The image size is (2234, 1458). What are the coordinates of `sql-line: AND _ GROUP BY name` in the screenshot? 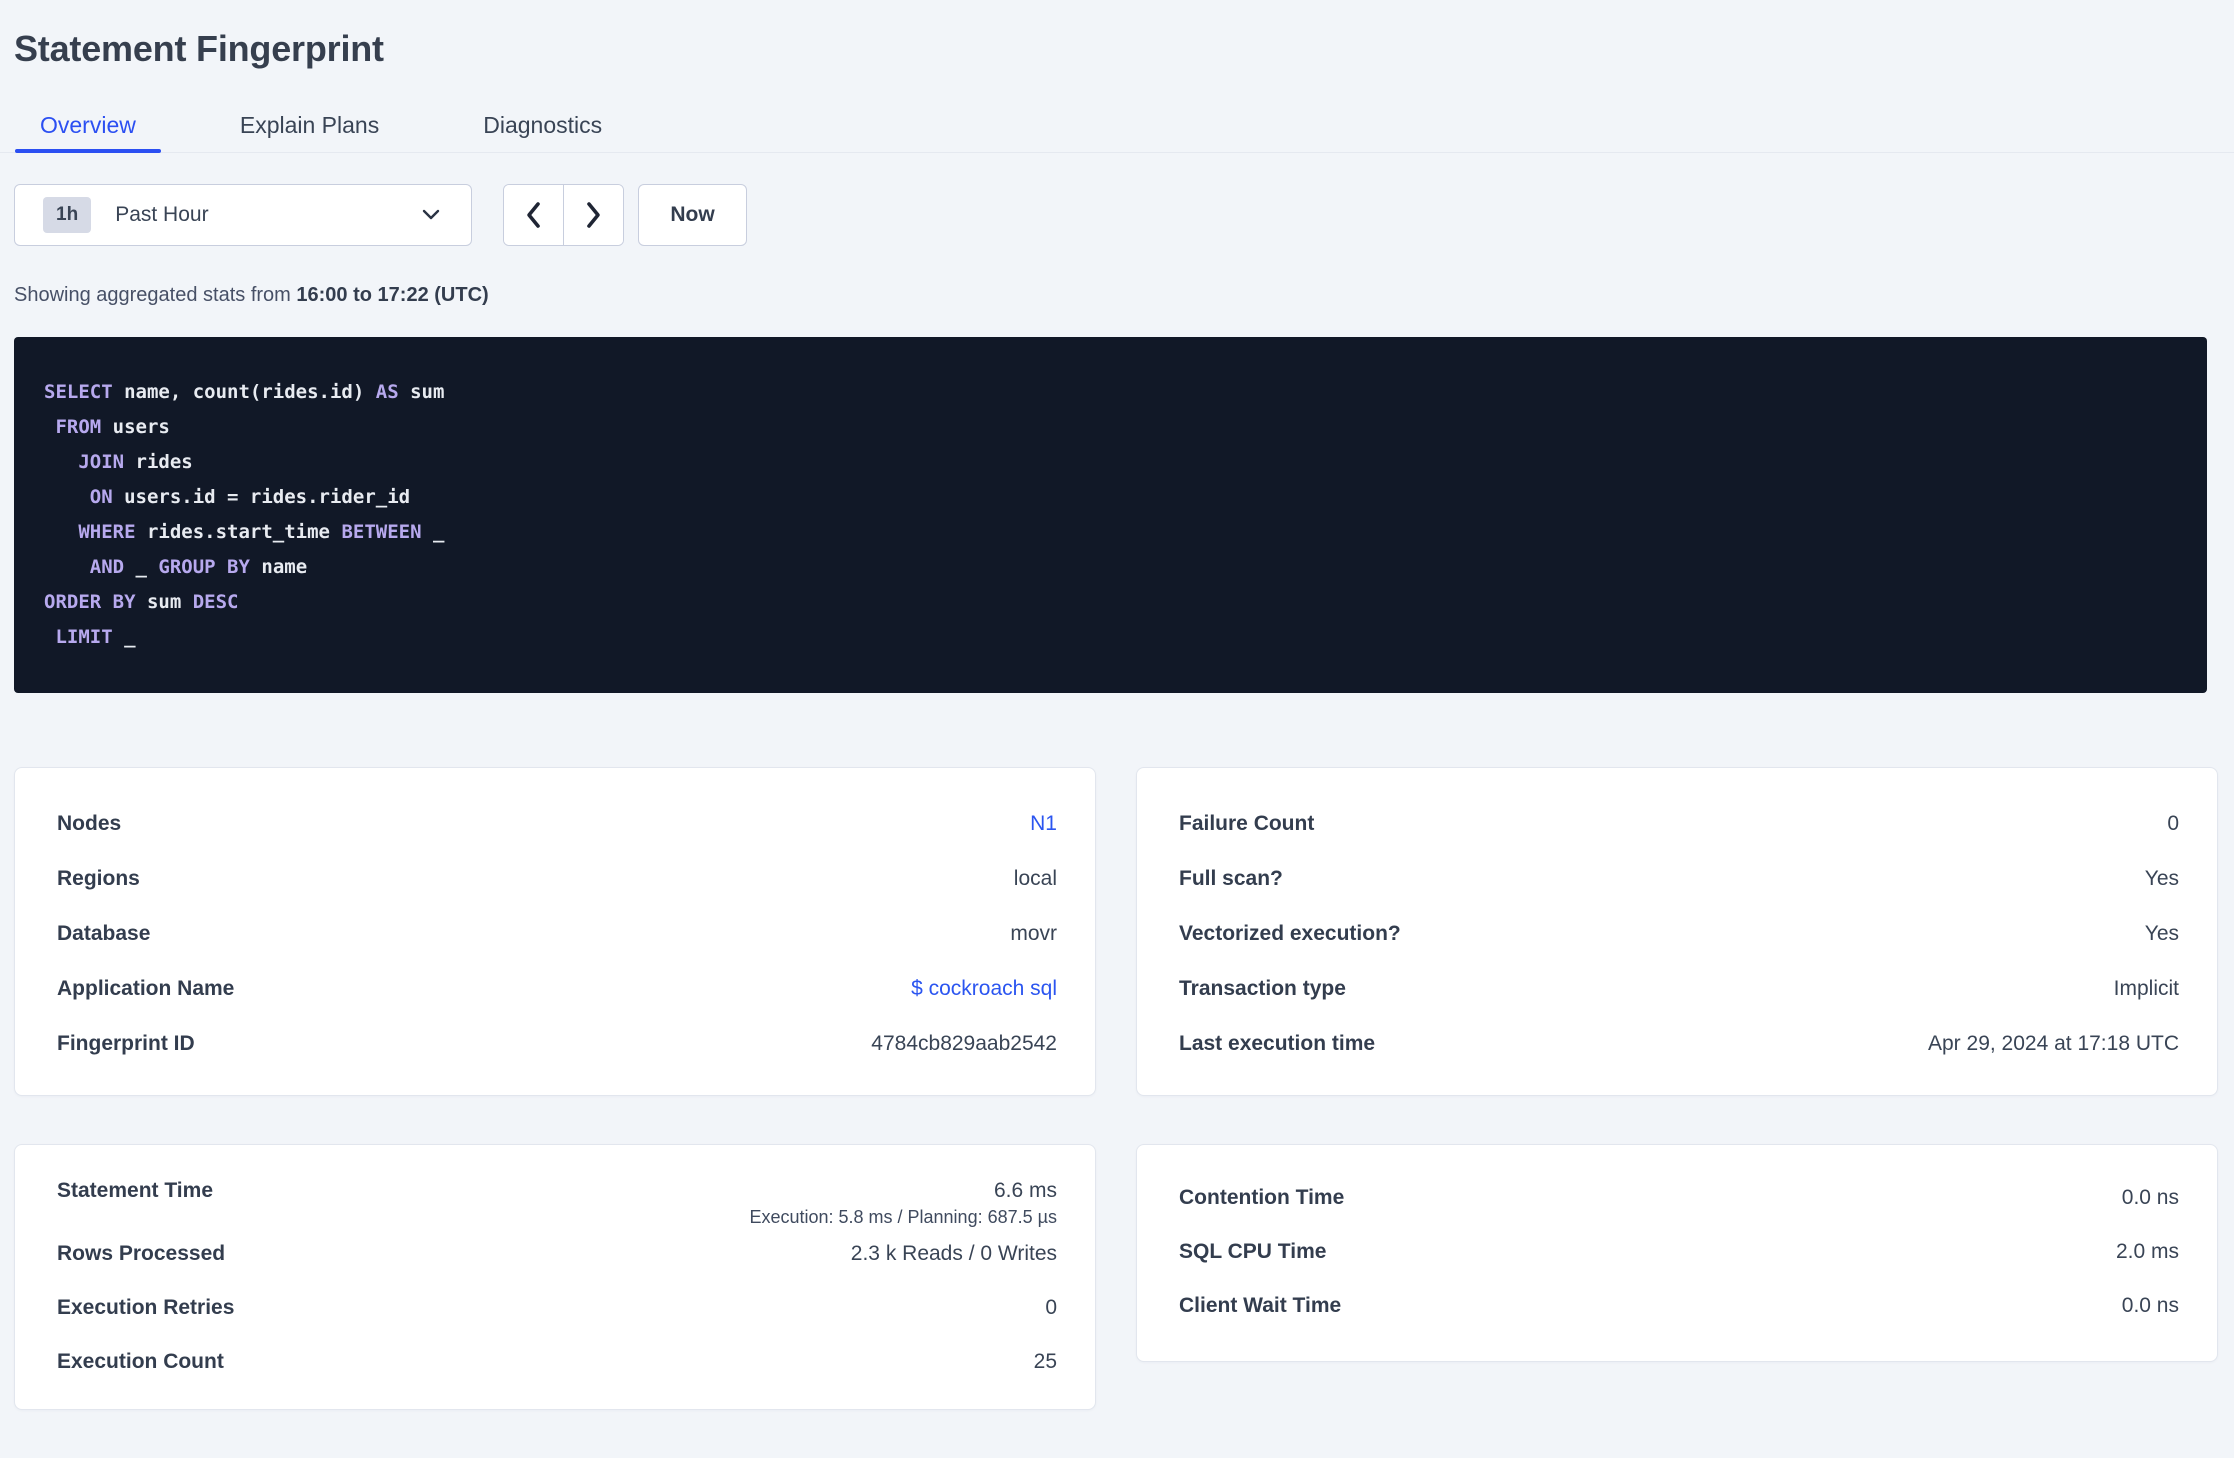 It's located at (198, 567).